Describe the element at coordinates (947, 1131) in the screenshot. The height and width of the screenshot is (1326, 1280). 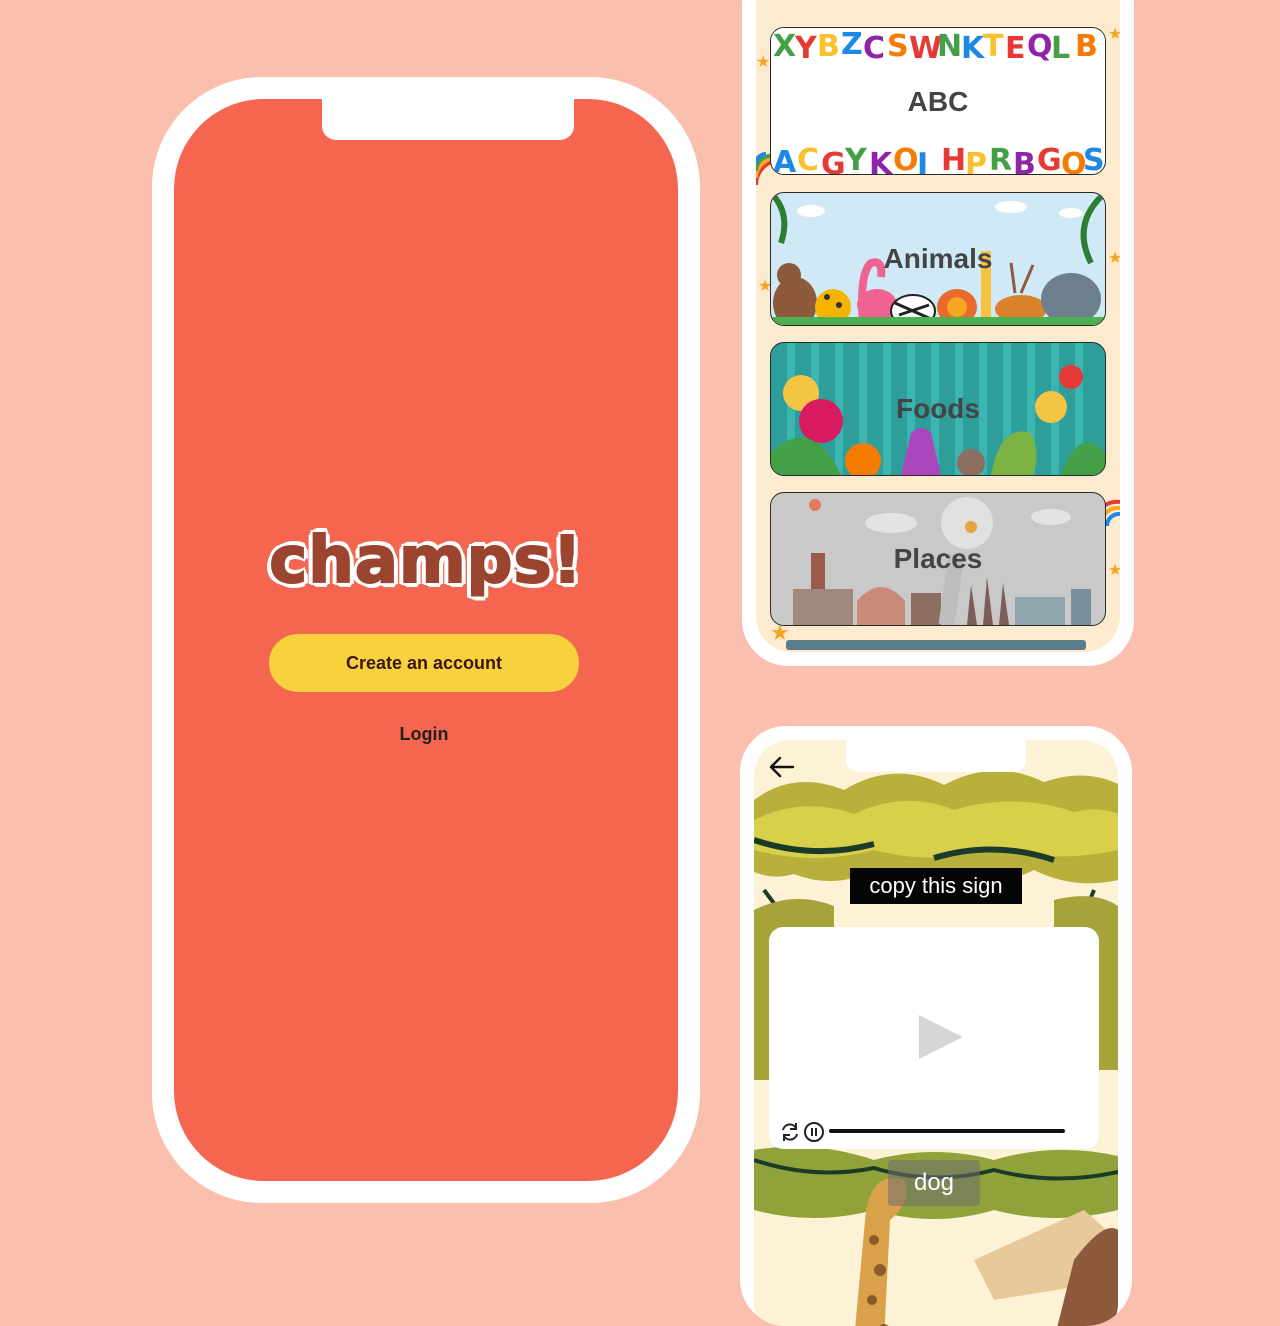
I see `progress-bar` at that location.